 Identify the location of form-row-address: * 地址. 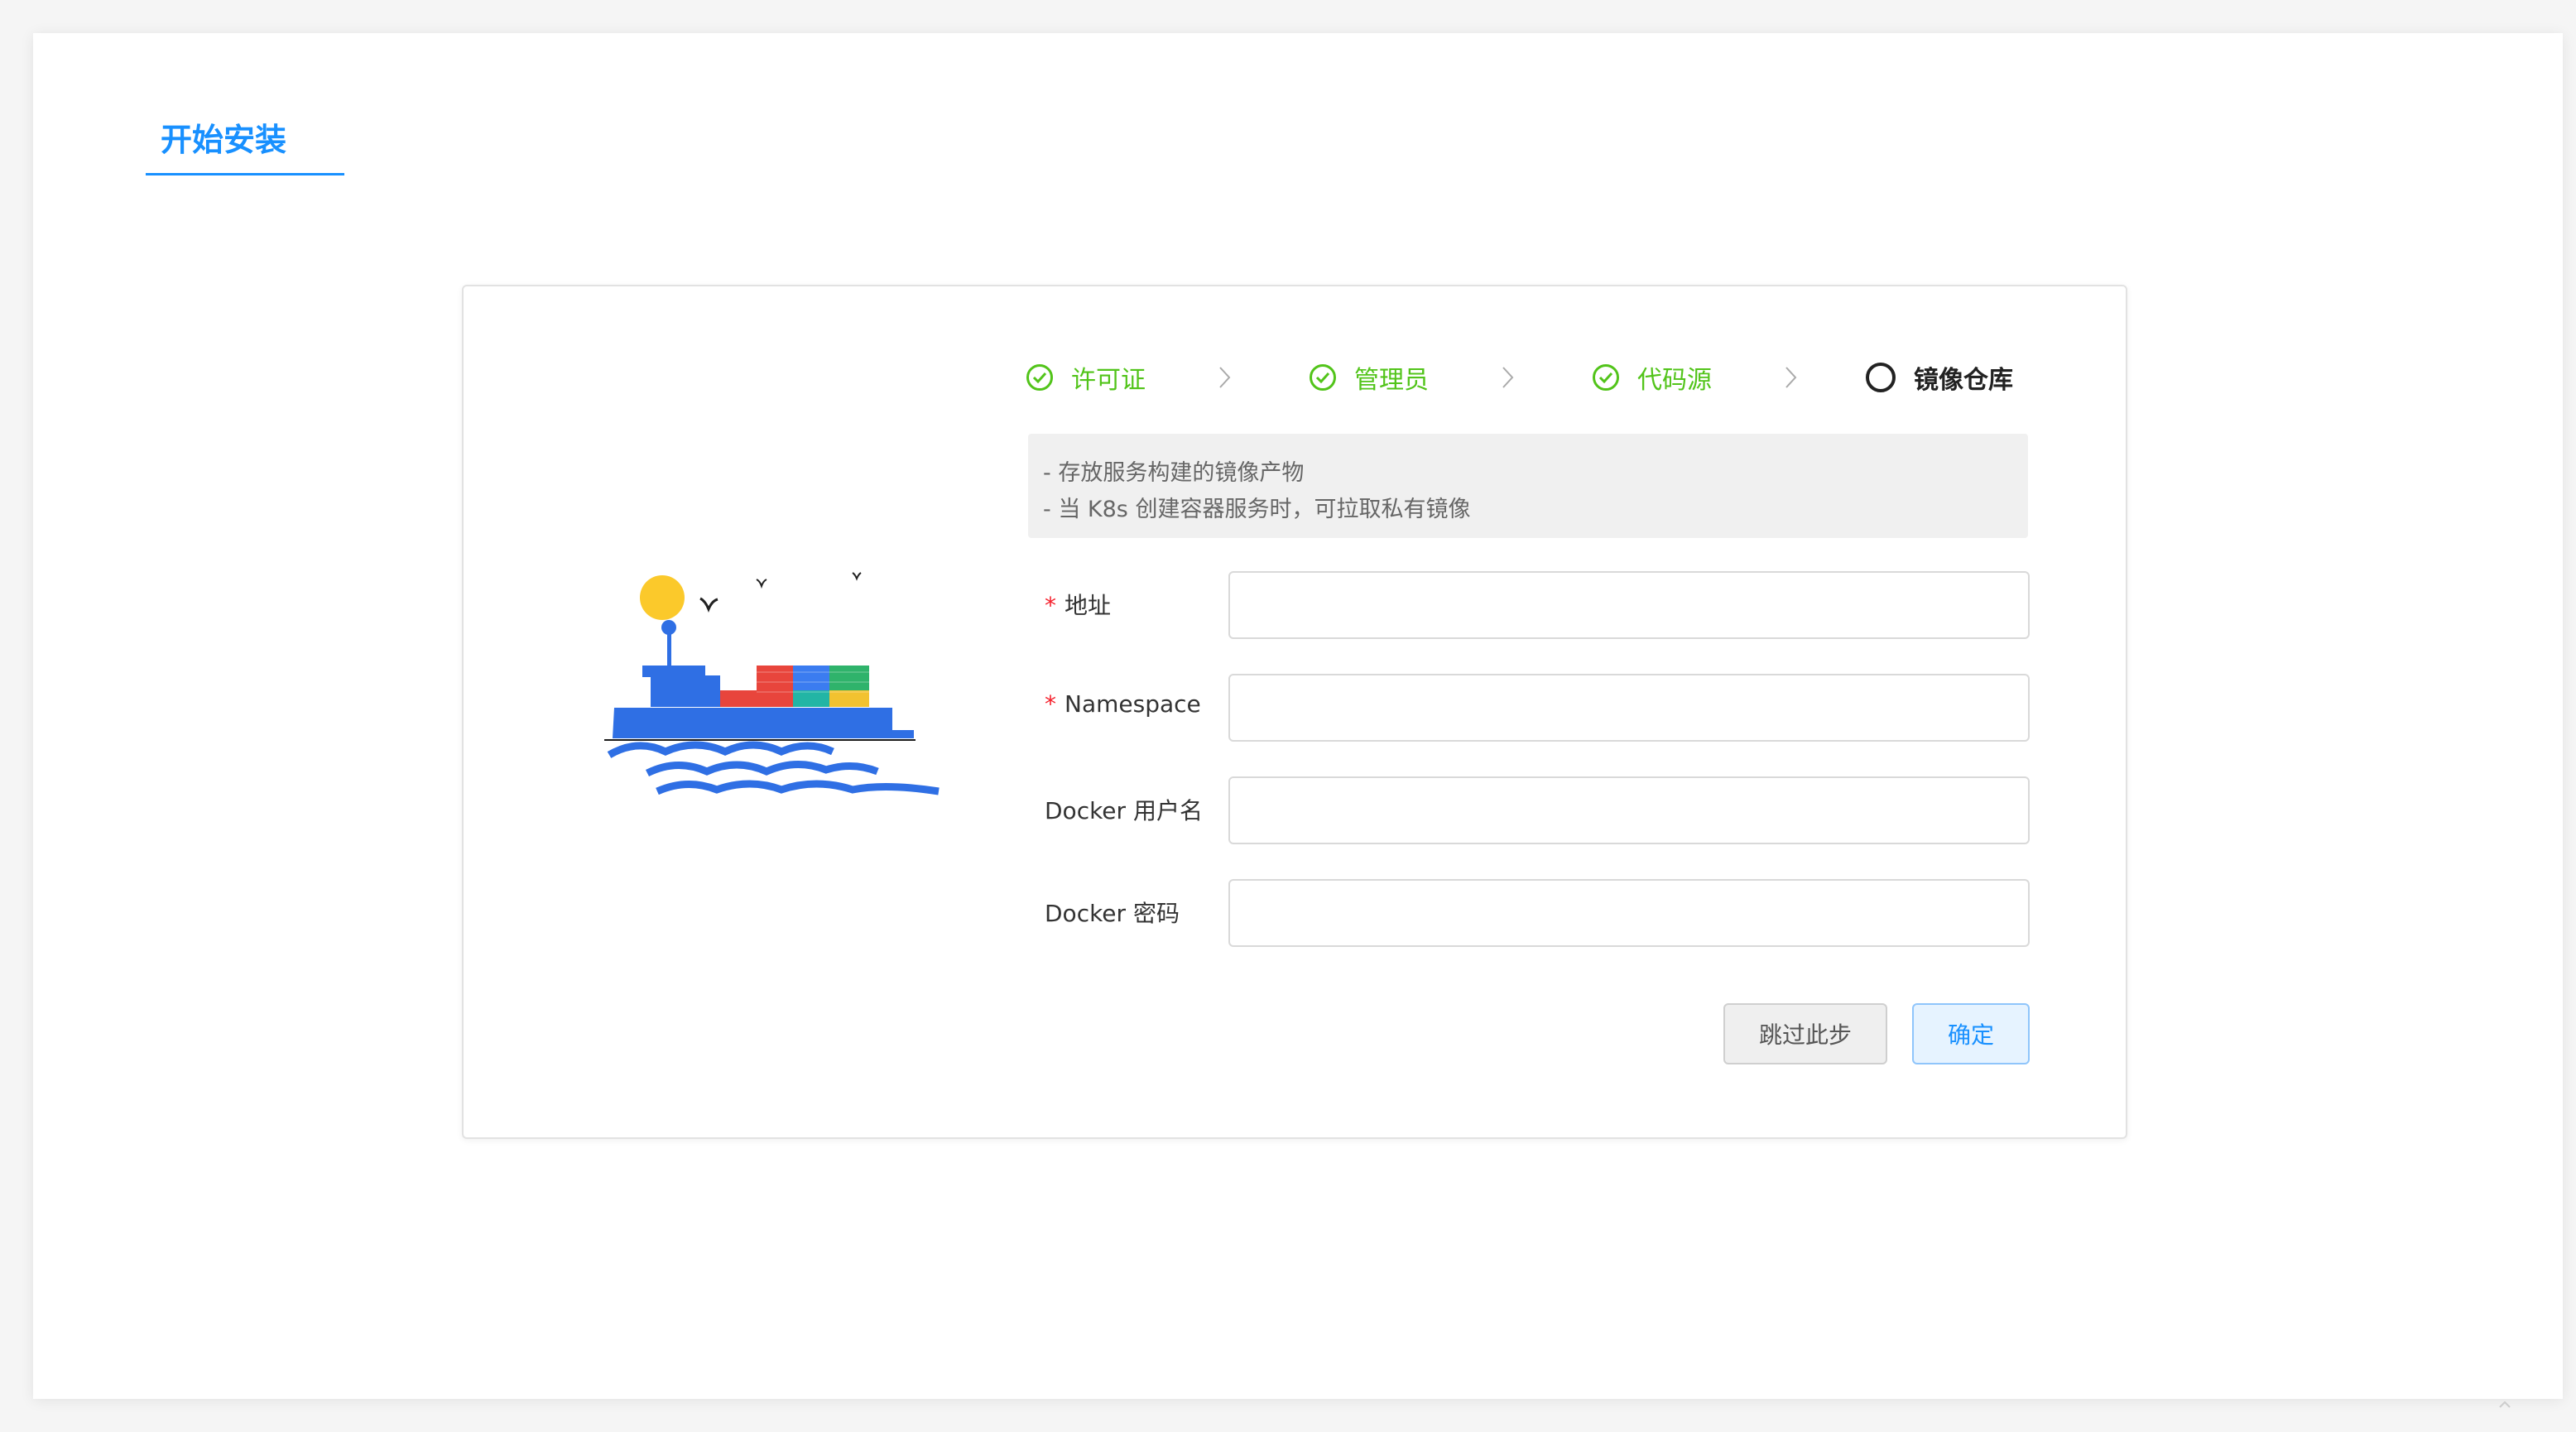
(1537, 605).